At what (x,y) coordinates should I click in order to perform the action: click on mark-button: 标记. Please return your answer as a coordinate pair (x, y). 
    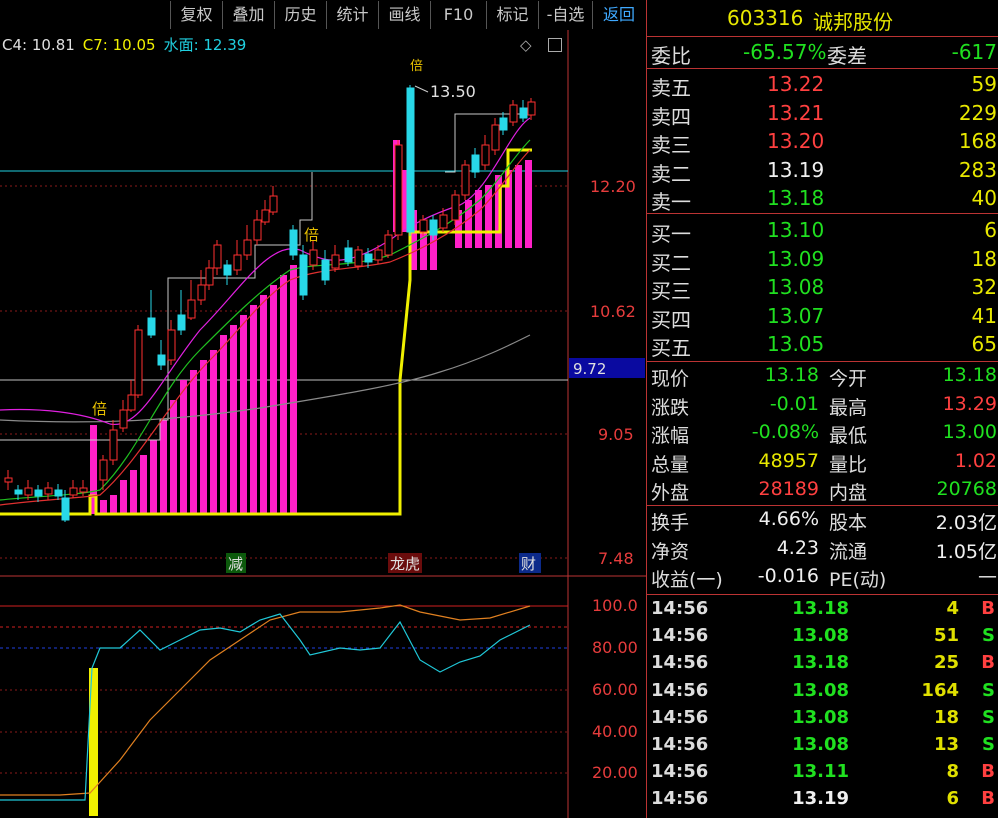
    Looking at the image, I should click on (512, 15).